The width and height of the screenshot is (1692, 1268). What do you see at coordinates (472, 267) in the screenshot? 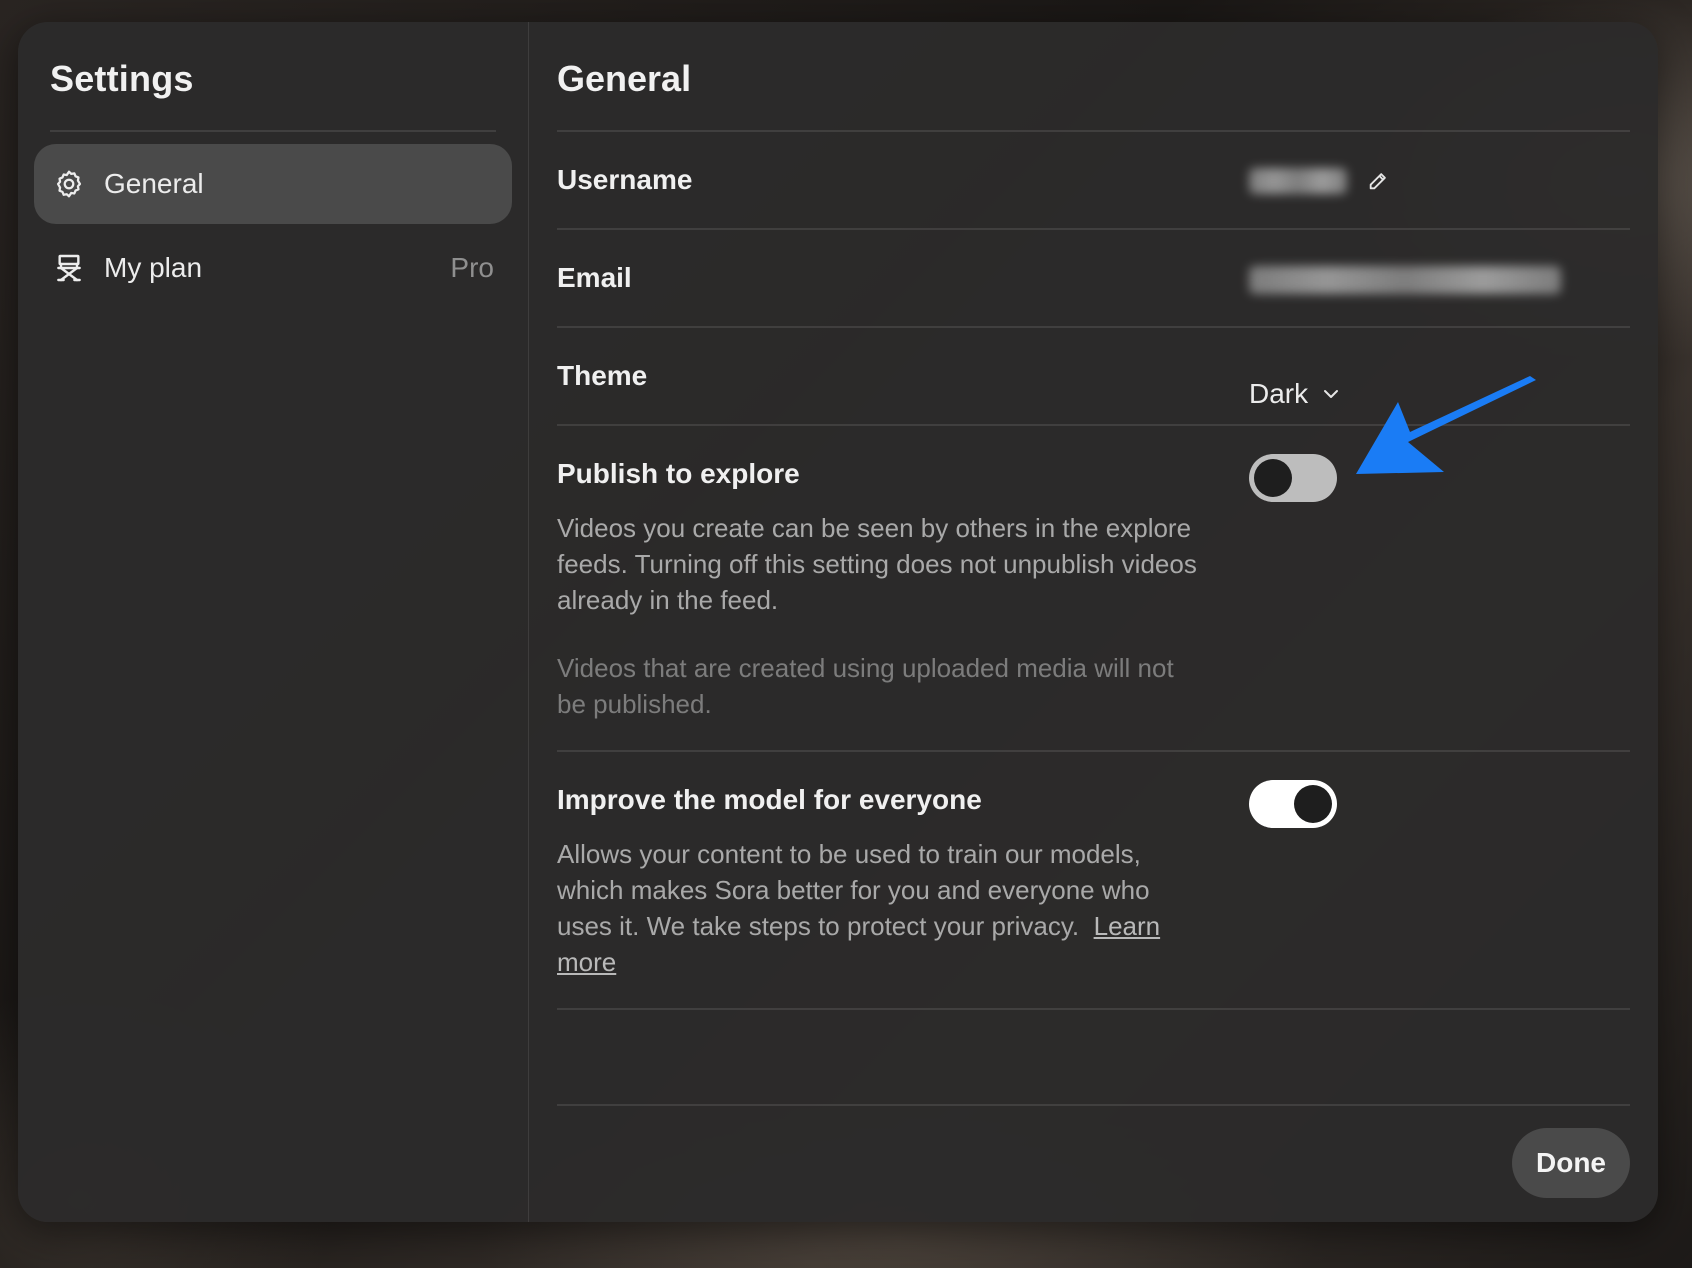
I see `plan-badge: Pro` at bounding box center [472, 267].